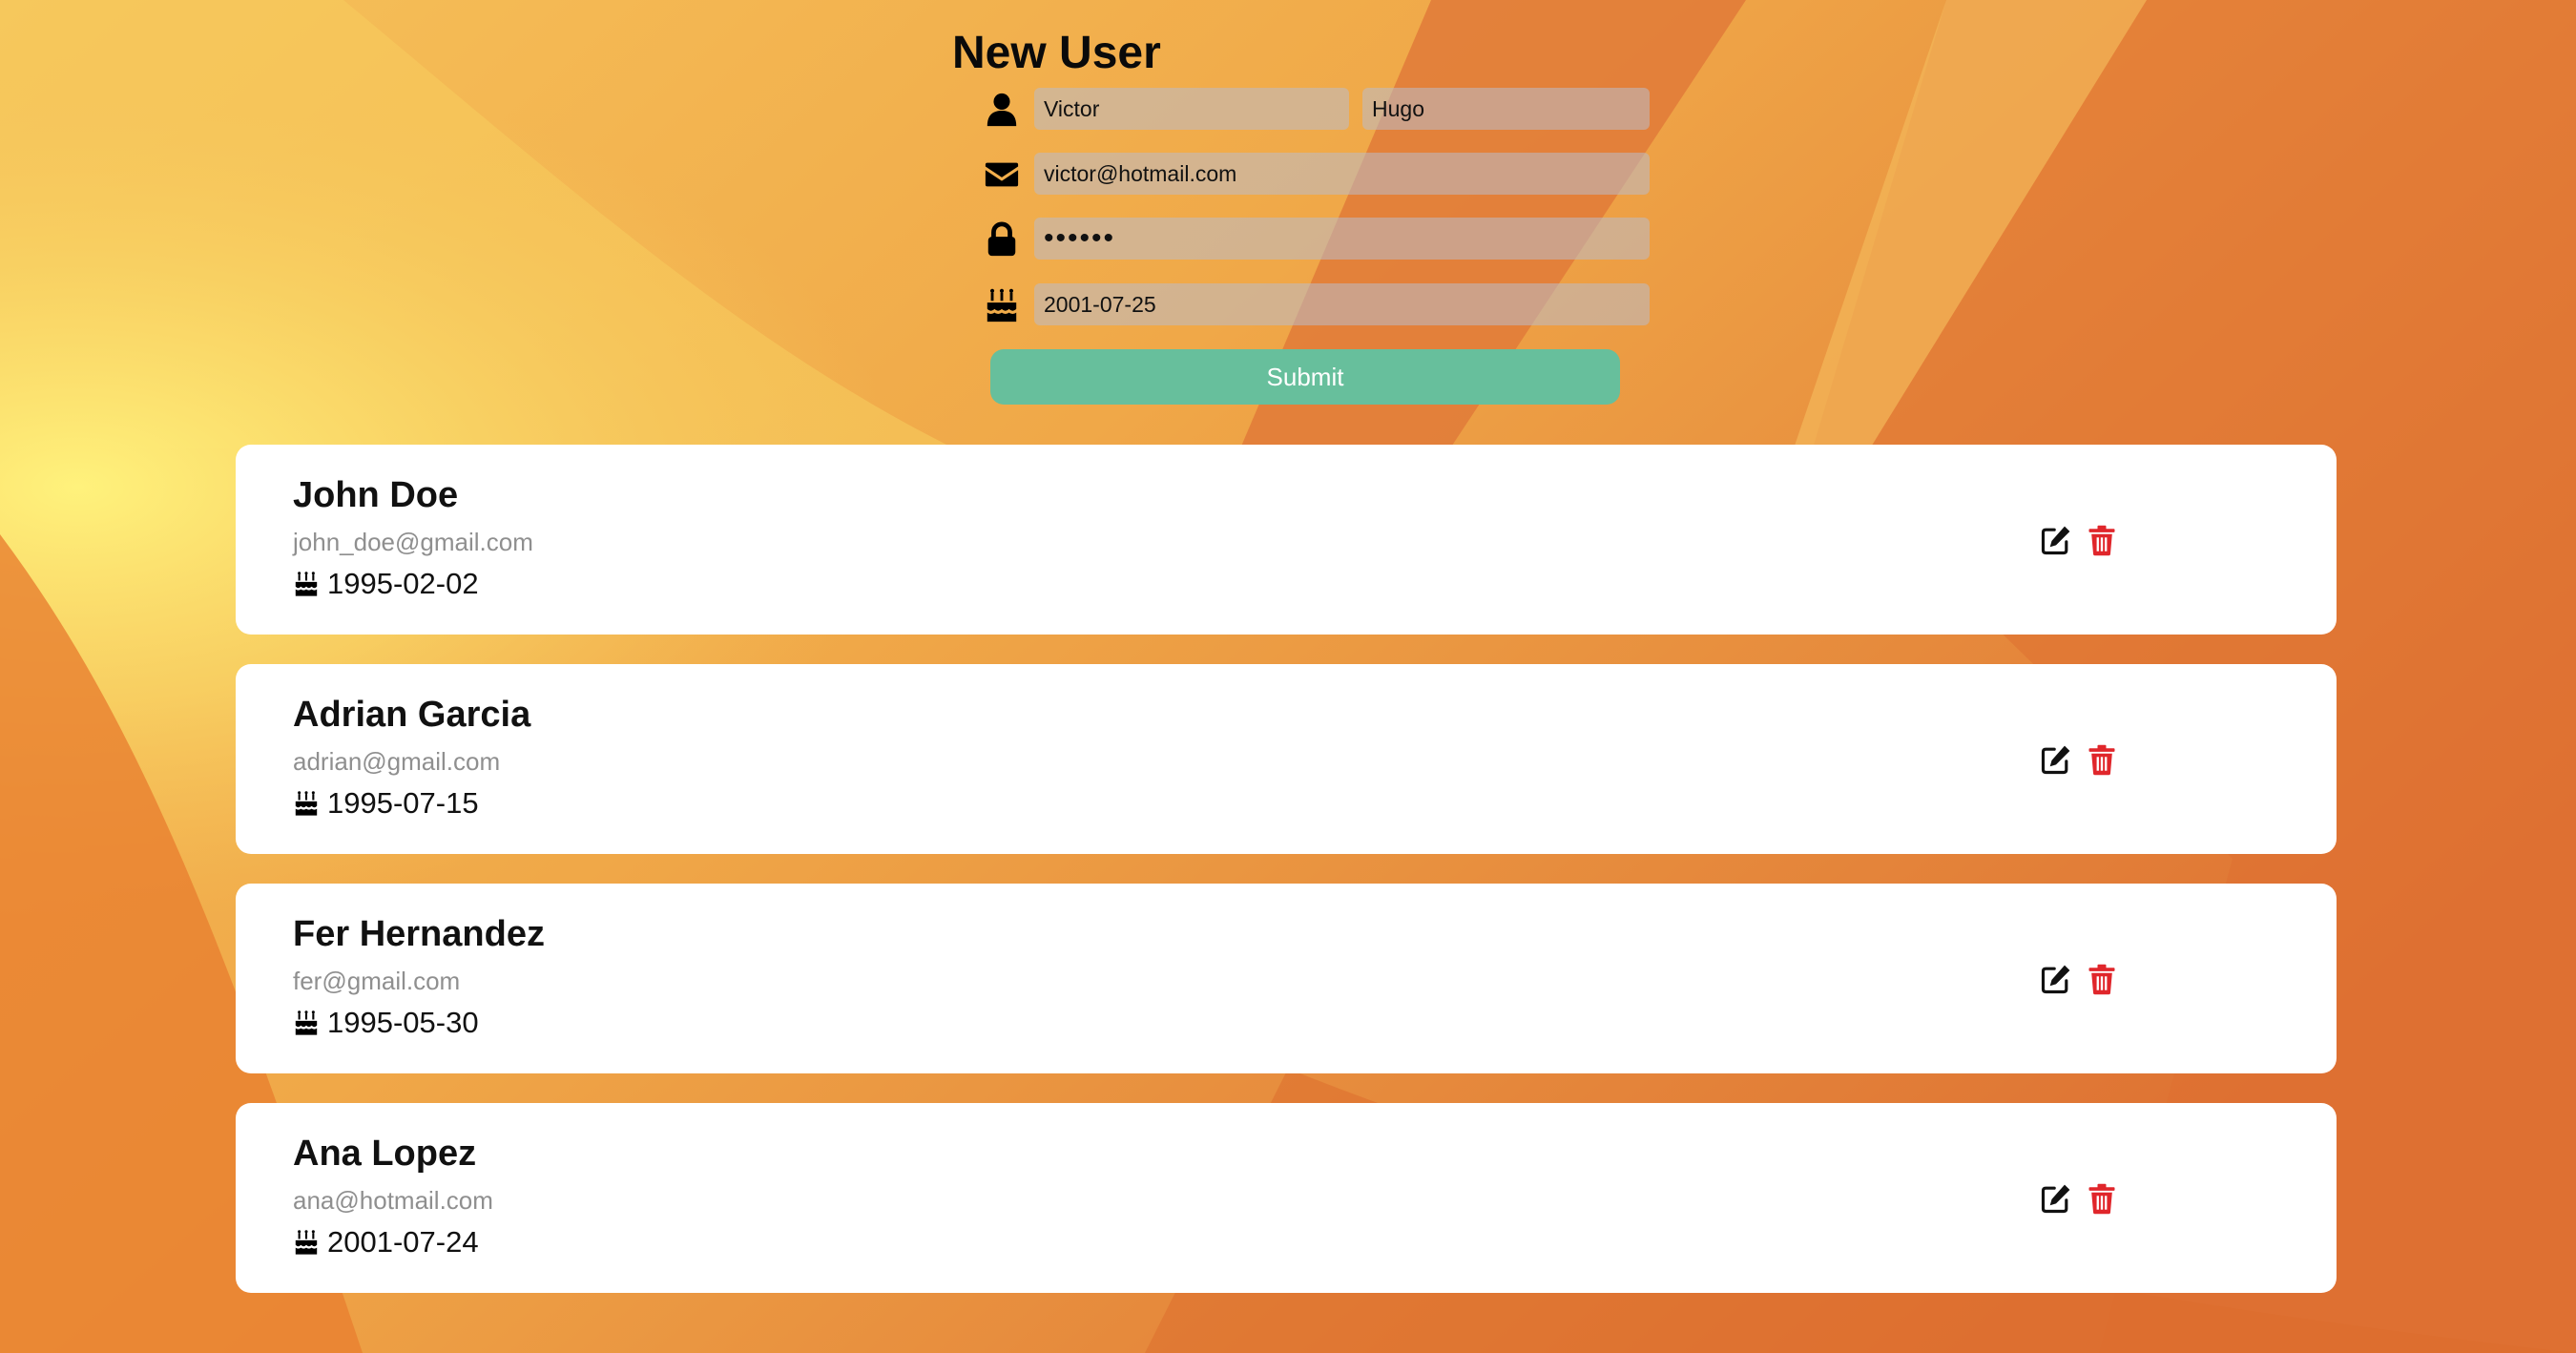 This screenshot has height=1353, width=2576. Describe the element at coordinates (1056, 53) in the screenshot. I see `form-title: New User` at that location.